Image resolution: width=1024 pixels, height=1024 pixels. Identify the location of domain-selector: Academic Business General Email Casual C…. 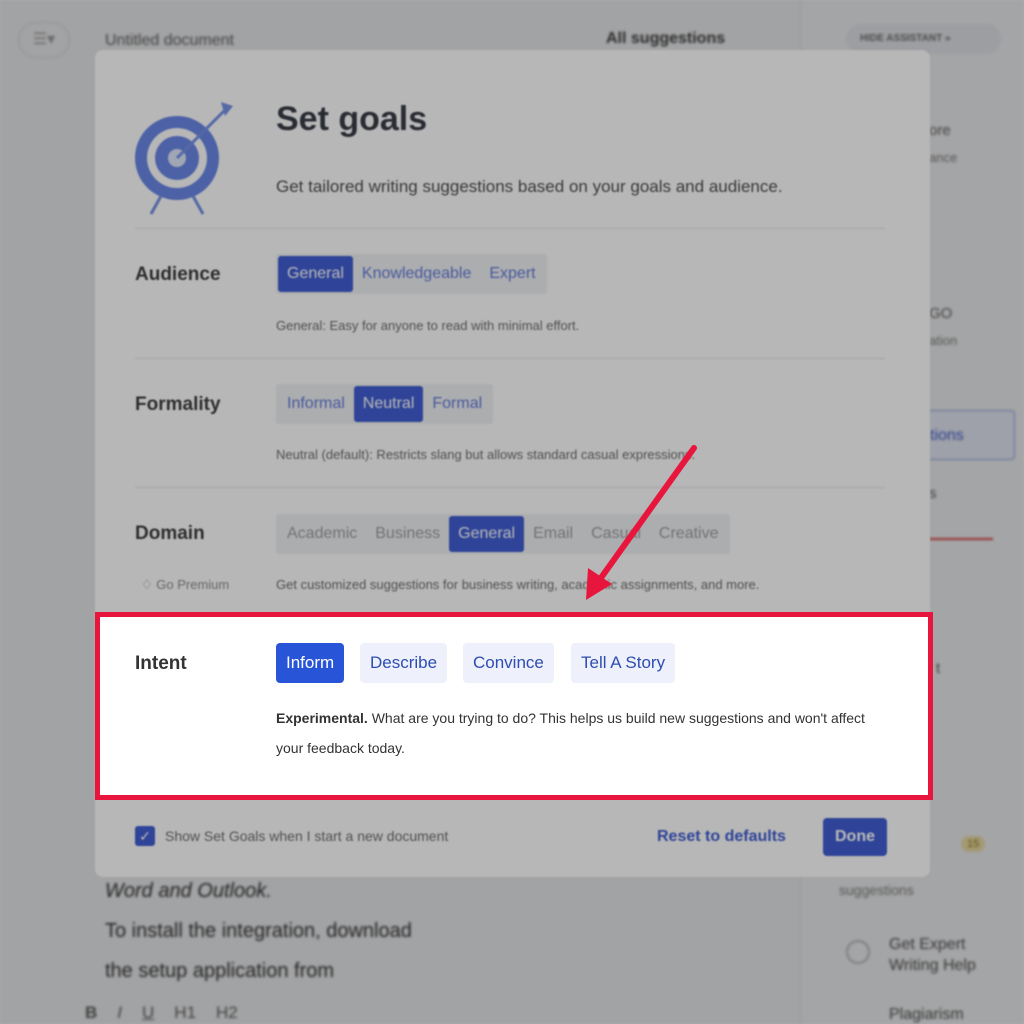
(503, 534).